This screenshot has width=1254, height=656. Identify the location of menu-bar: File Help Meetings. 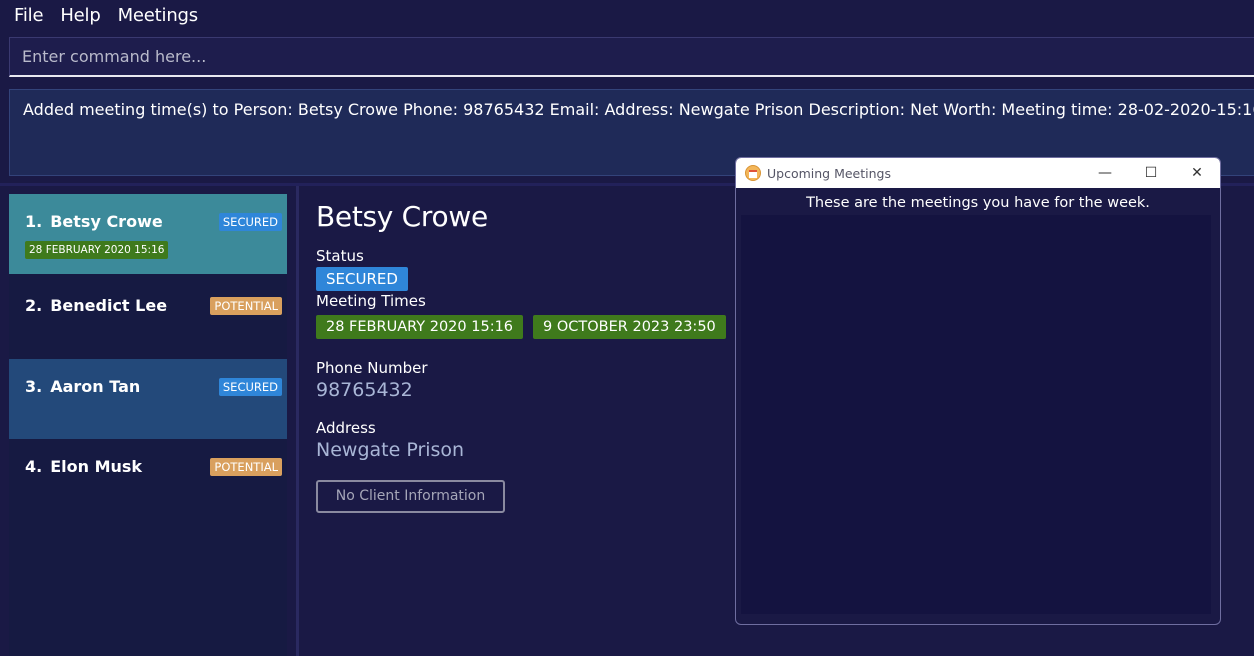
(627, 15).